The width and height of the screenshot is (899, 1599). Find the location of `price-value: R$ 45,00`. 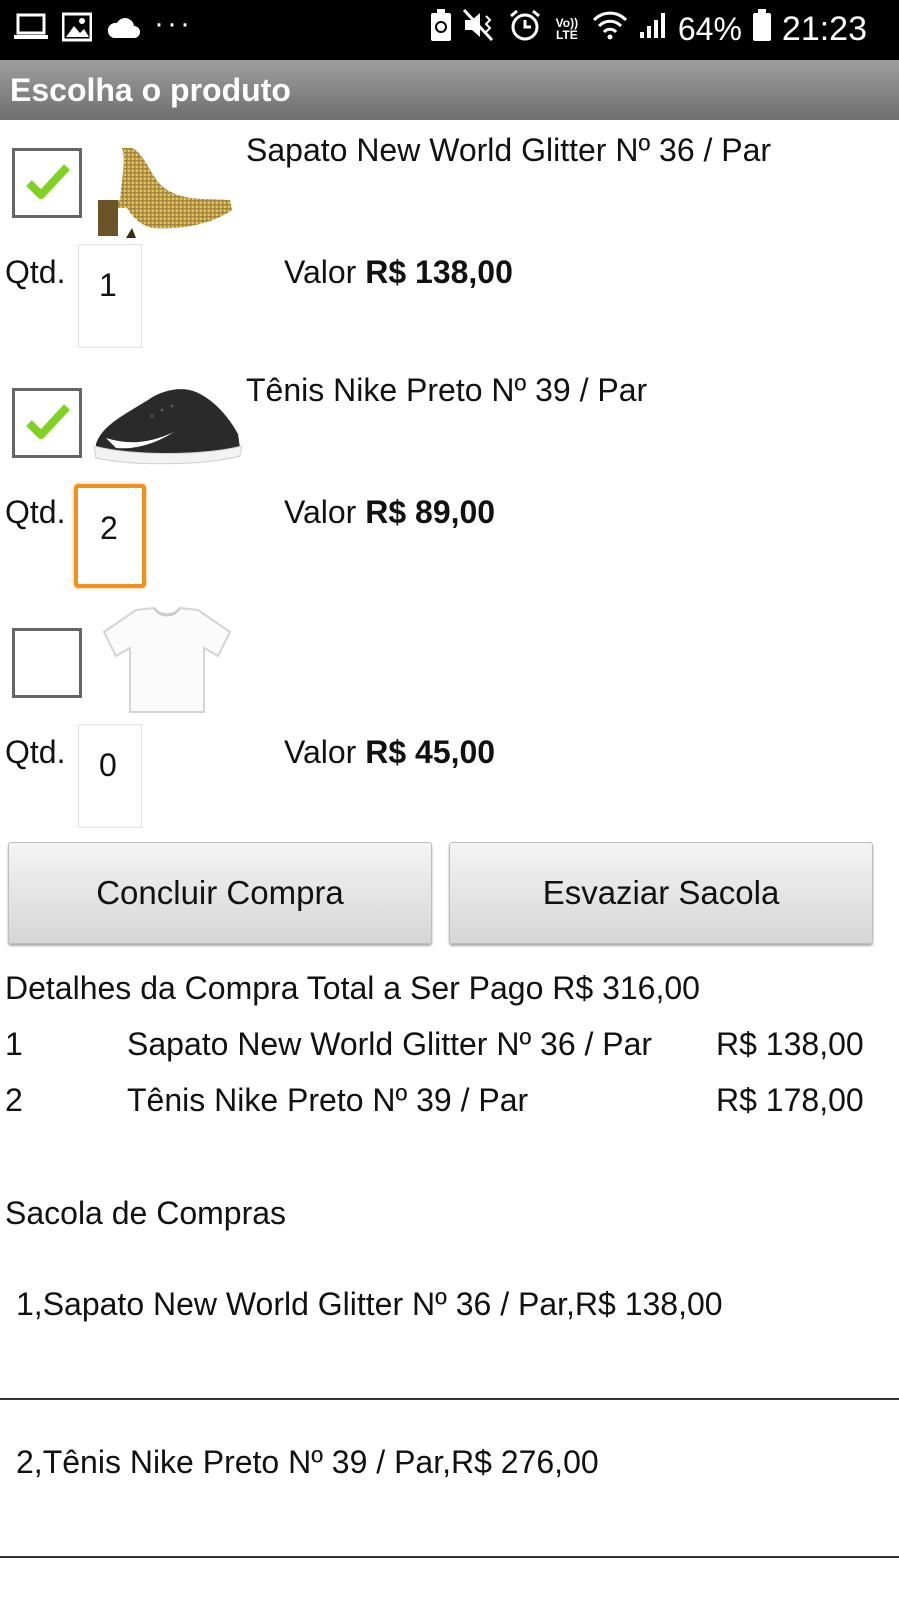

price-value: R$ 45,00 is located at coordinates (430, 752).